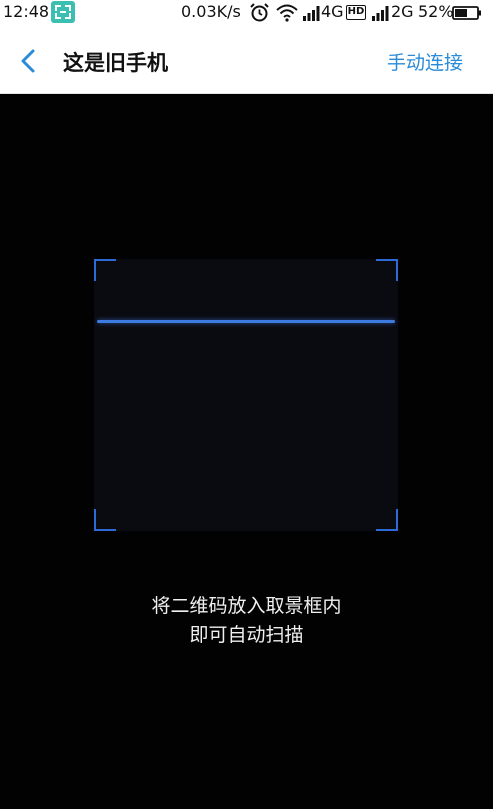  Describe the element at coordinates (356, 12) in the screenshot. I see `hd-badge: HD` at that location.